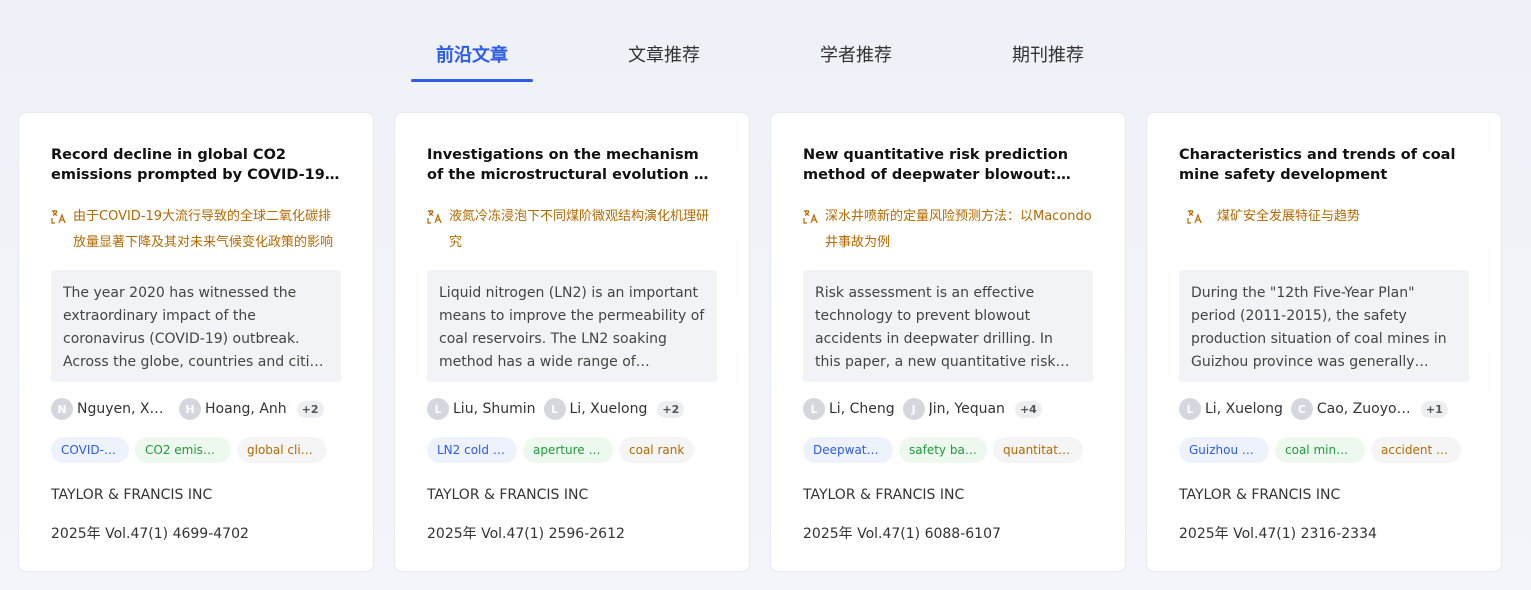 This screenshot has width=1531, height=590. Describe the element at coordinates (1048, 61) in the screenshot. I see `tab-journal-recommend: 期刊推荐` at that location.